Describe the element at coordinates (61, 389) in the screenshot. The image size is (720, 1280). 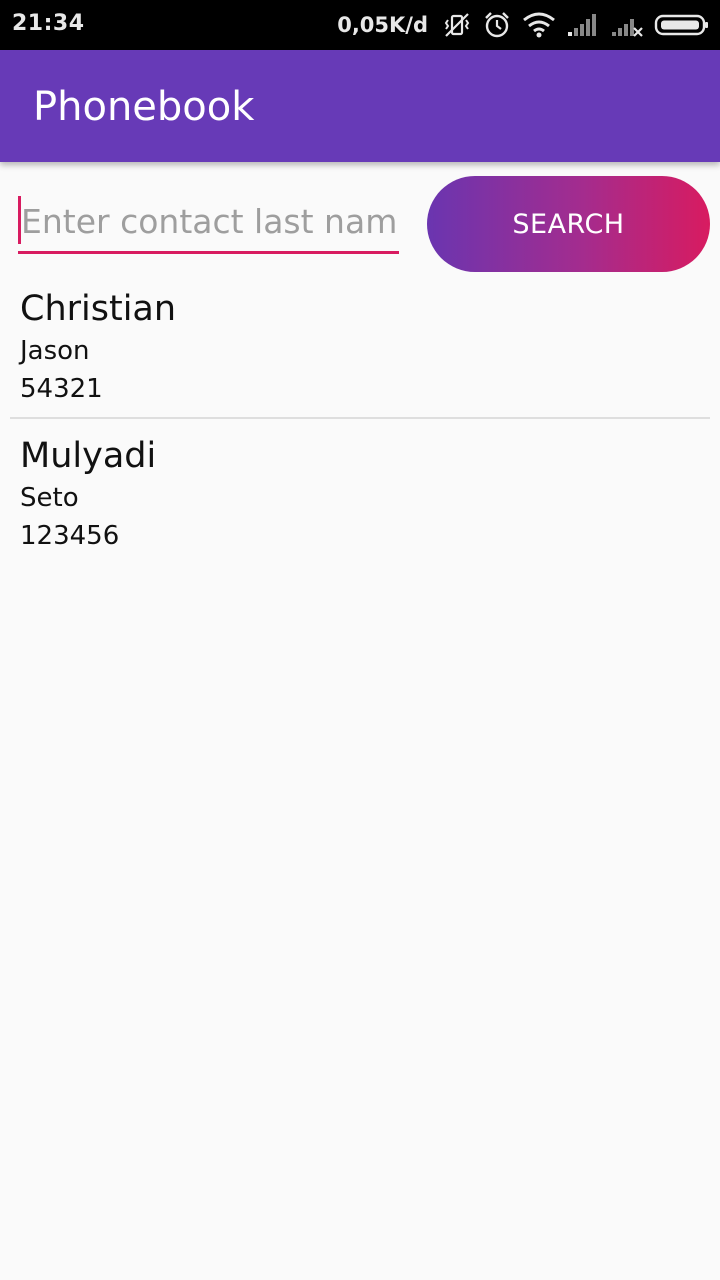
I see `contact-phone: 54321` at that location.